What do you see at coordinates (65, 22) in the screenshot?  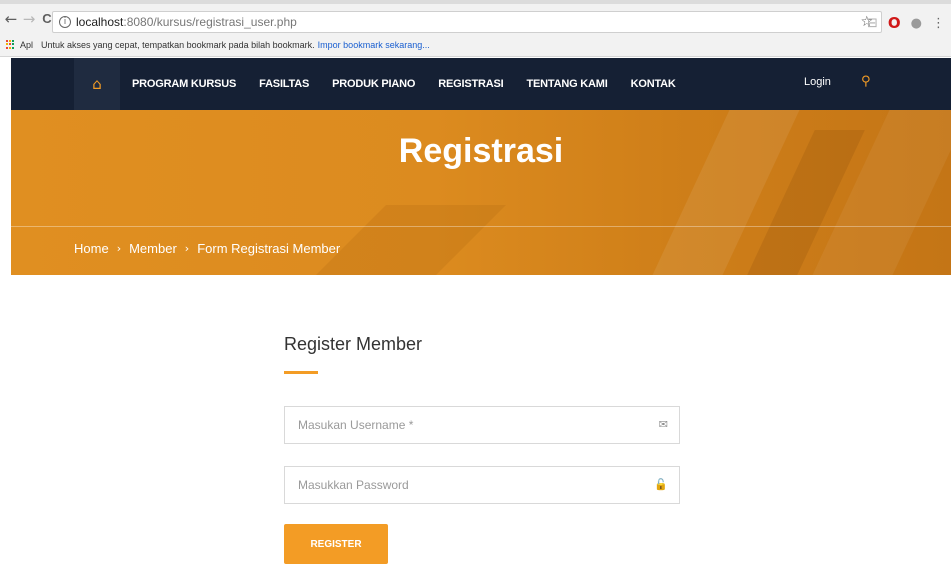 I see `info-icon: i` at bounding box center [65, 22].